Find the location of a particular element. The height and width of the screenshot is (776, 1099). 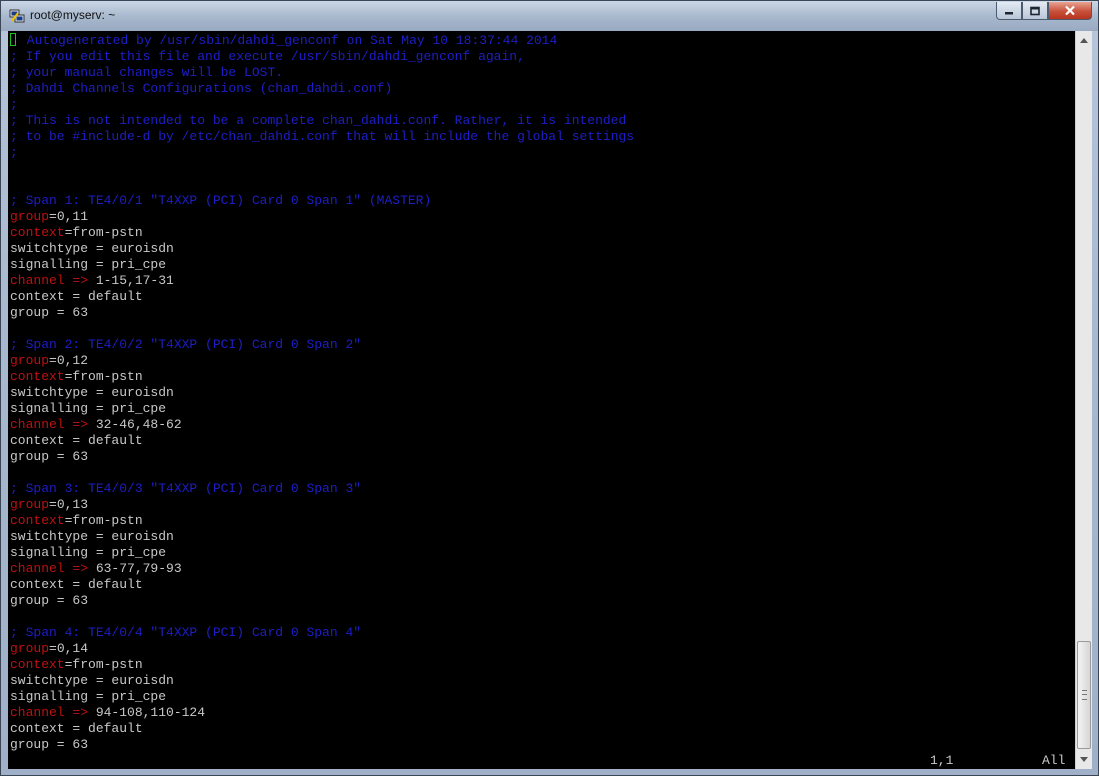

window-title: root@myserv: ~ is located at coordinates (73, 15).